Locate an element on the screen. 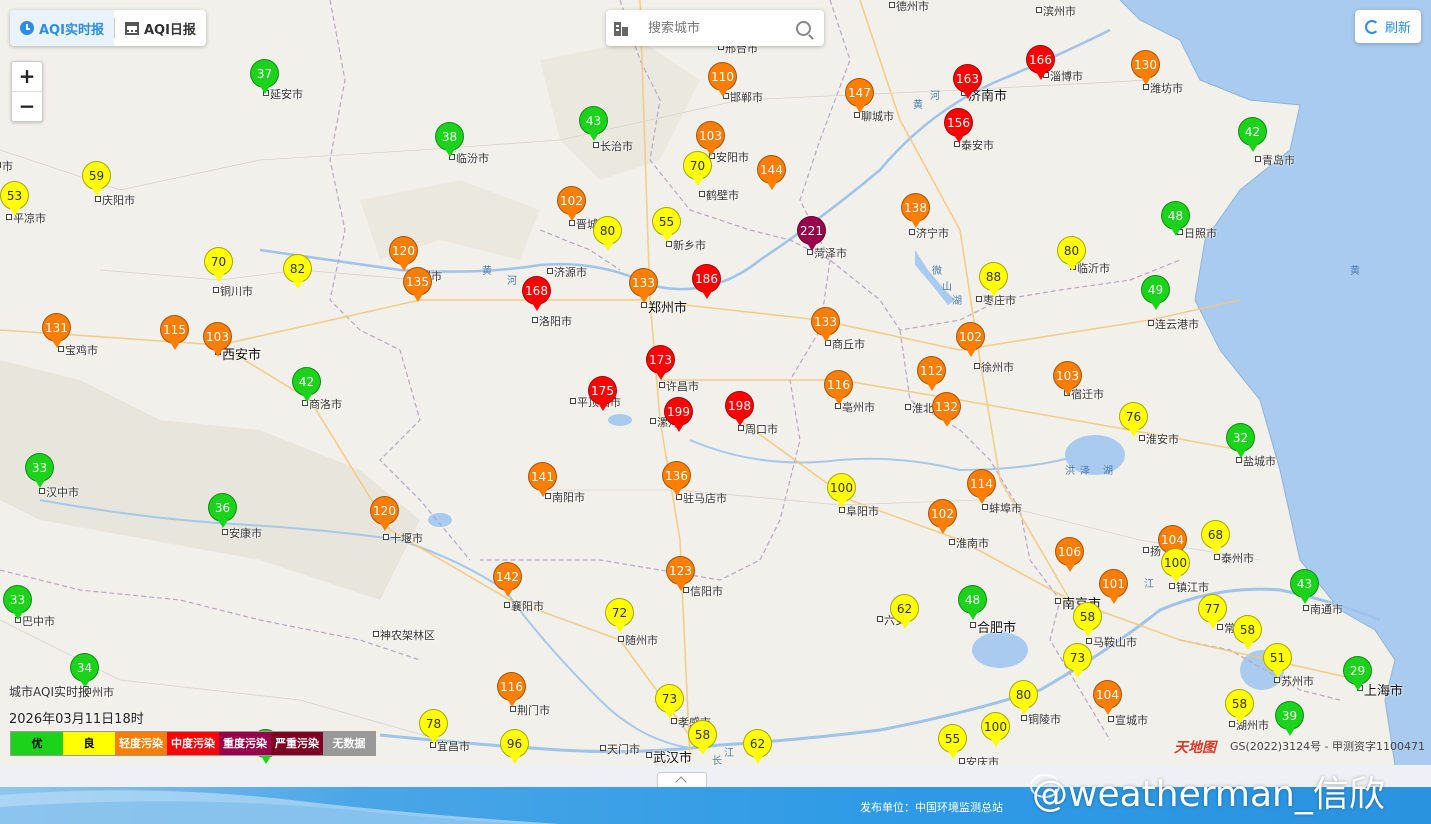 The height and width of the screenshot is (824, 1431). aqi-marker: 156 is located at coordinates (958, 125).